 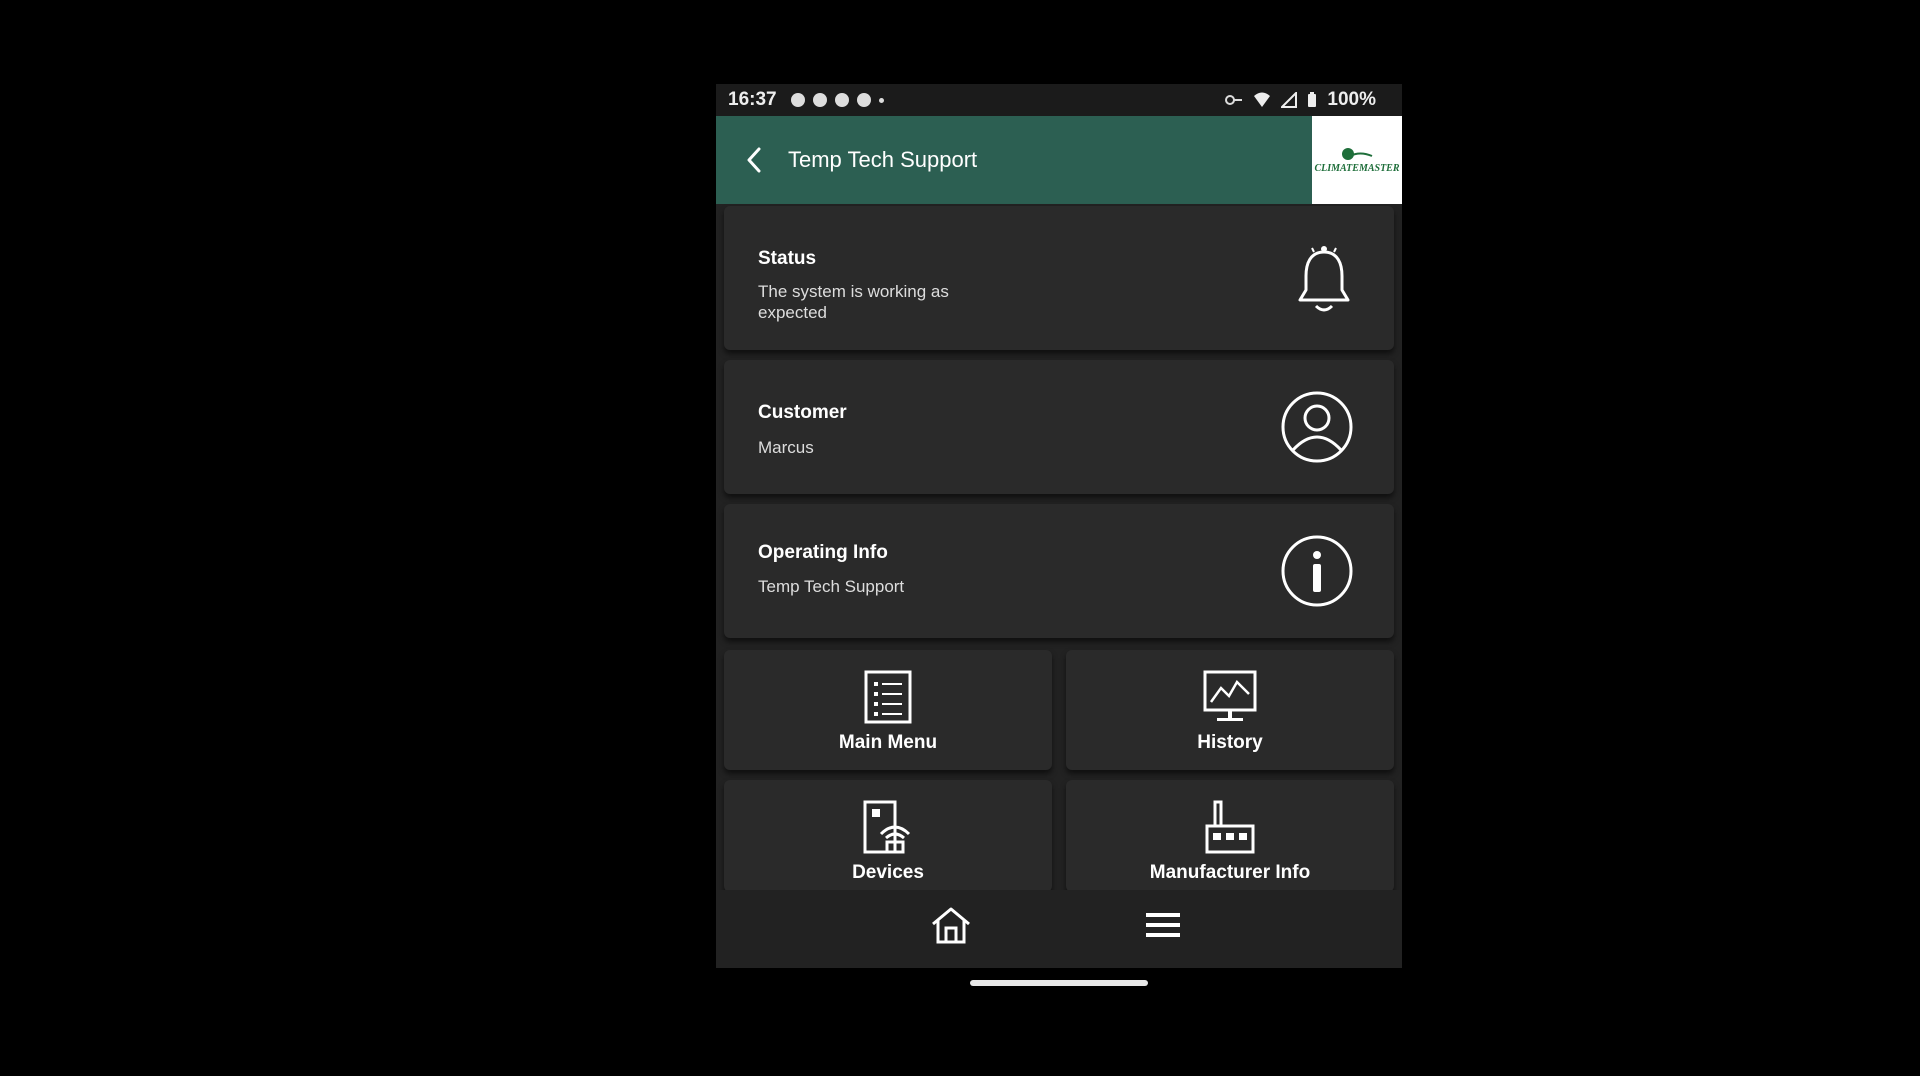 What do you see at coordinates (1059, 278) in the screenshot?
I see `status-card: Status The system is working as expected` at bounding box center [1059, 278].